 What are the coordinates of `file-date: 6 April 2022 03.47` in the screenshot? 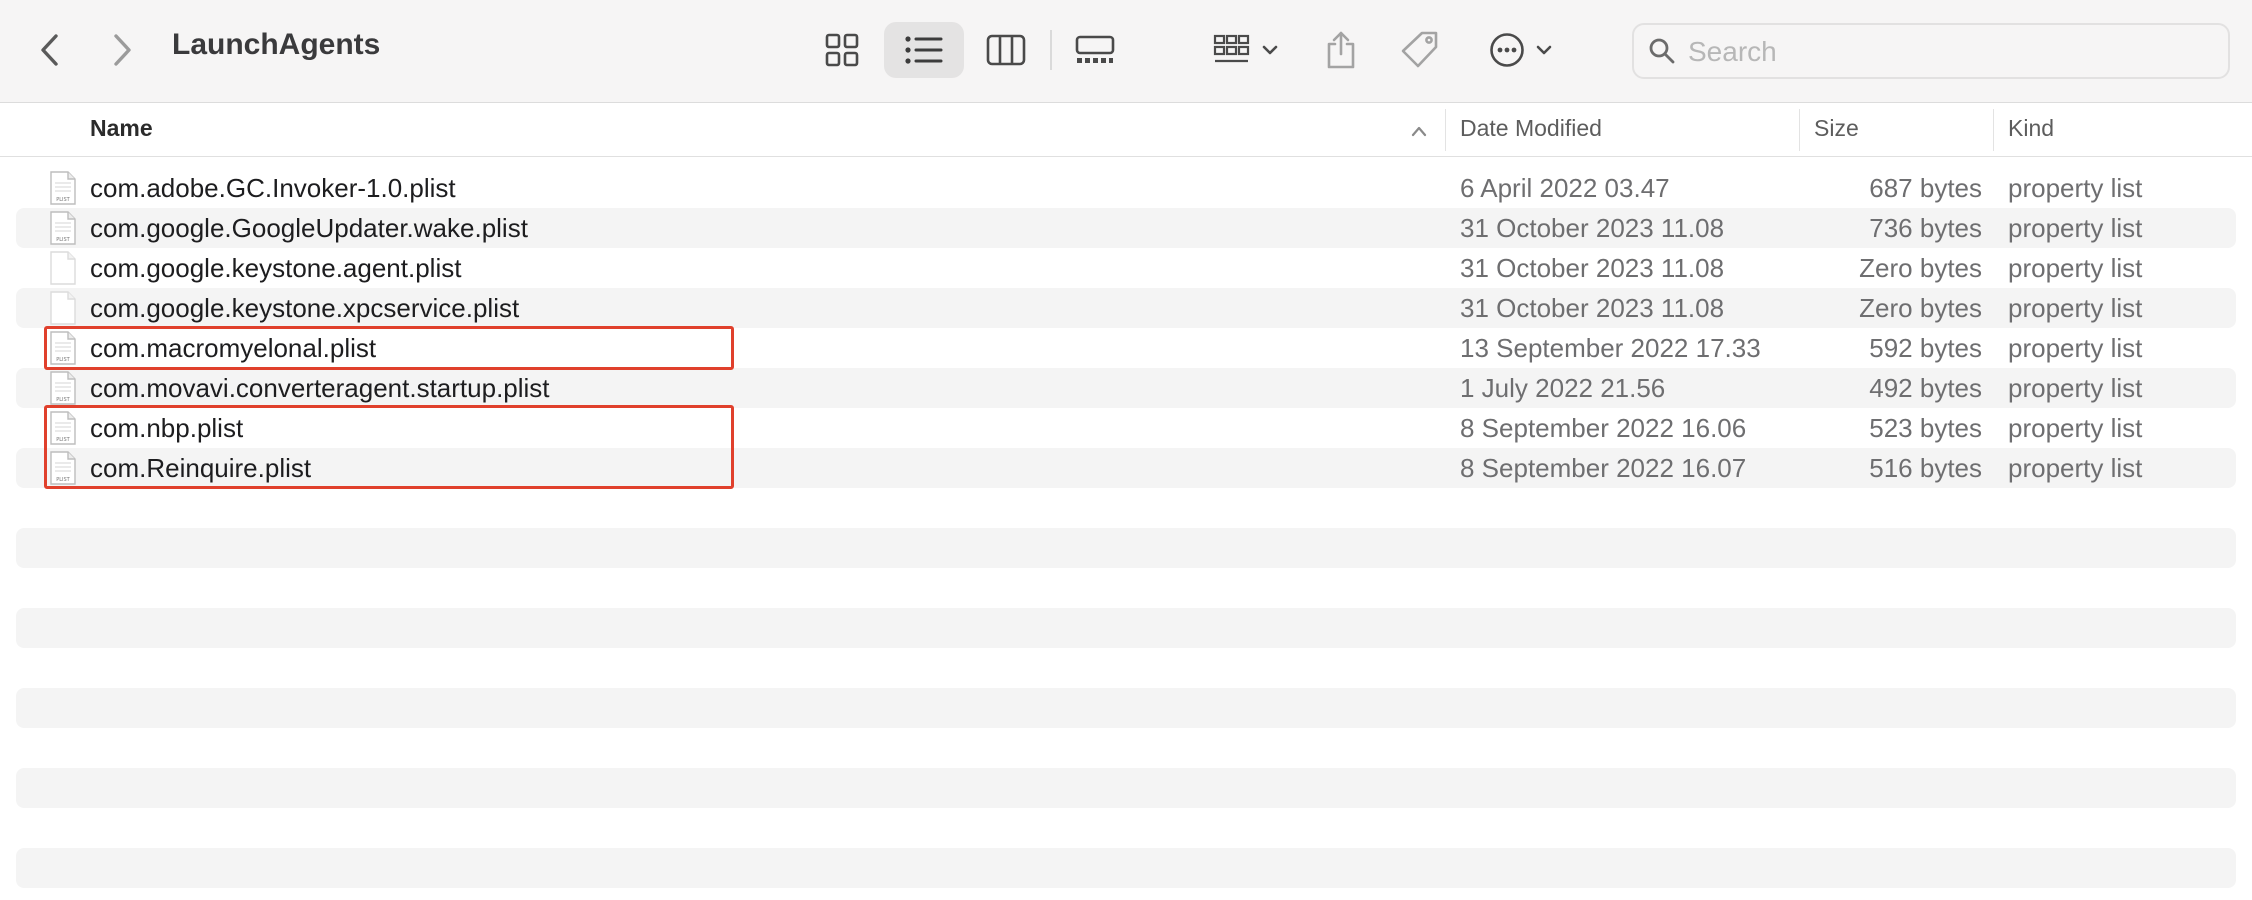 It's located at (1565, 188).